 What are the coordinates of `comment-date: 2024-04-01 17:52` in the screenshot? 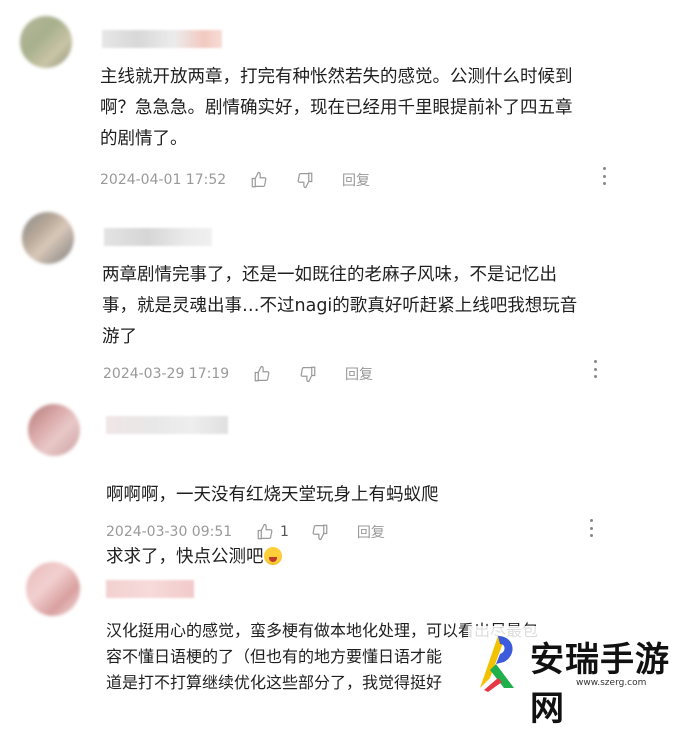 It's located at (163, 180).